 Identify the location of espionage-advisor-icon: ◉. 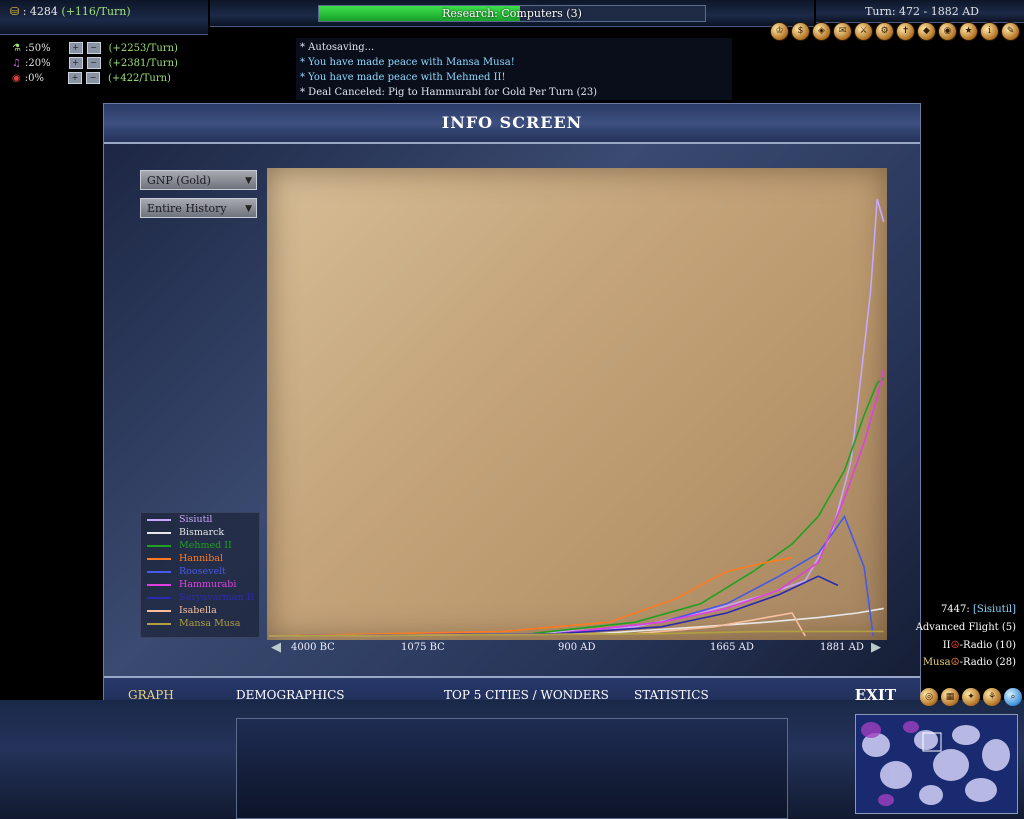
(947, 31).